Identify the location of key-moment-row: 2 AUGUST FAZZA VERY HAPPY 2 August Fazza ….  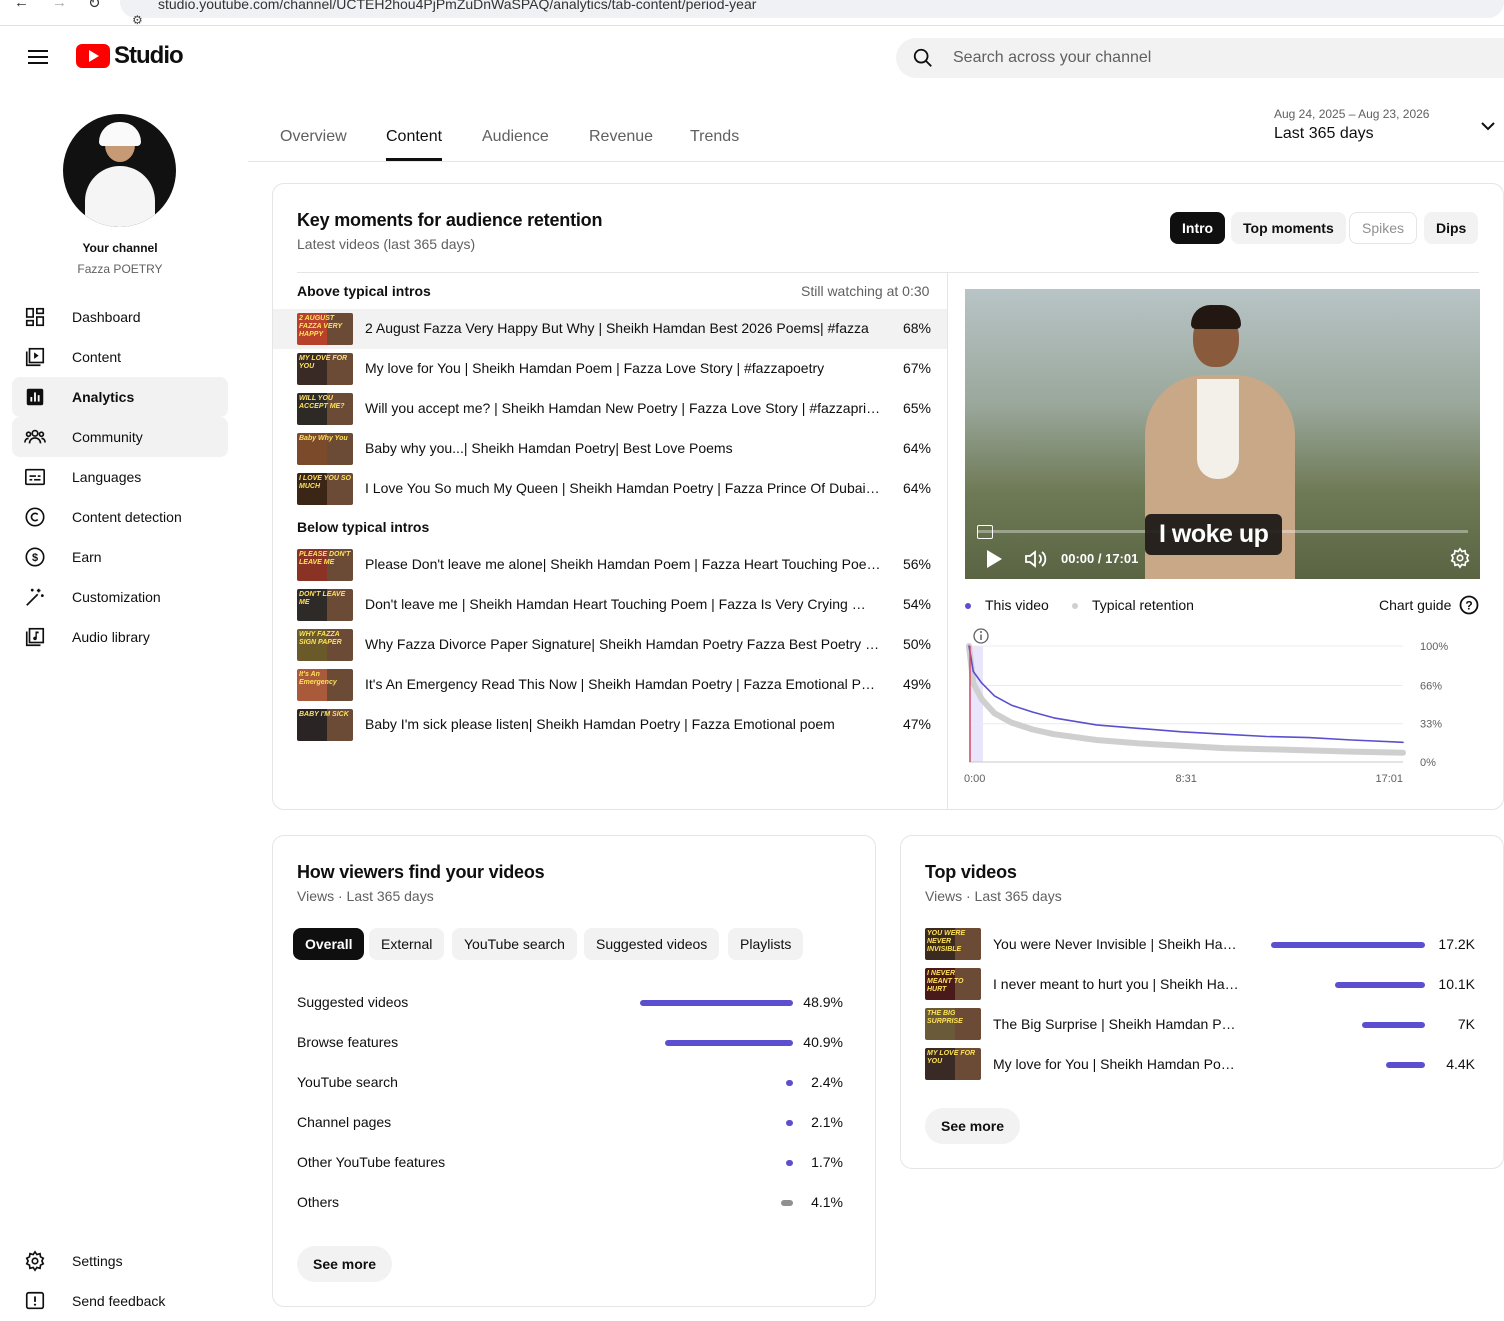
(610, 329).